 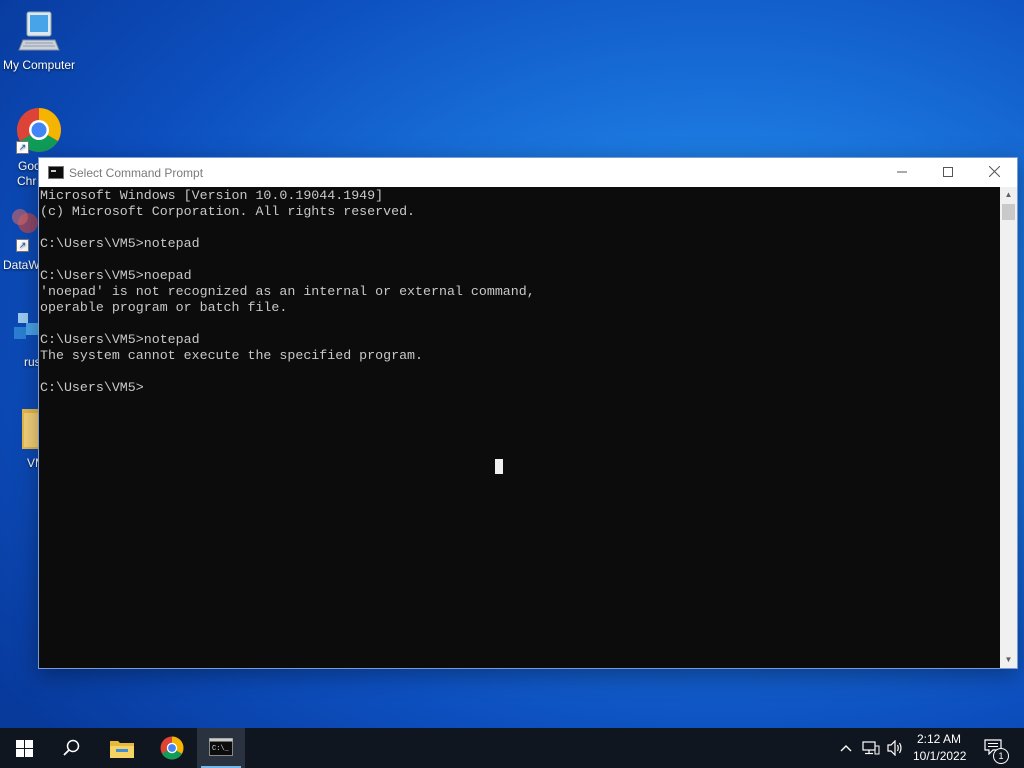 I want to click on scroll-up-button: ▲, so click(x=1008, y=195).